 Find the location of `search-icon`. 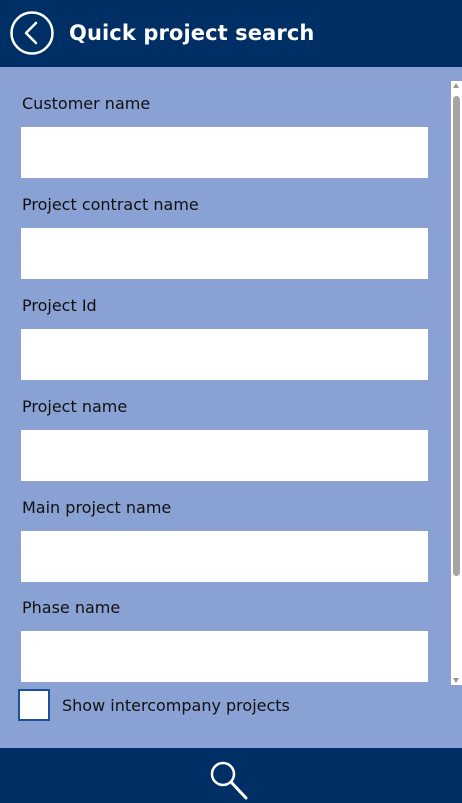

search-icon is located at coordinates (229, 780).